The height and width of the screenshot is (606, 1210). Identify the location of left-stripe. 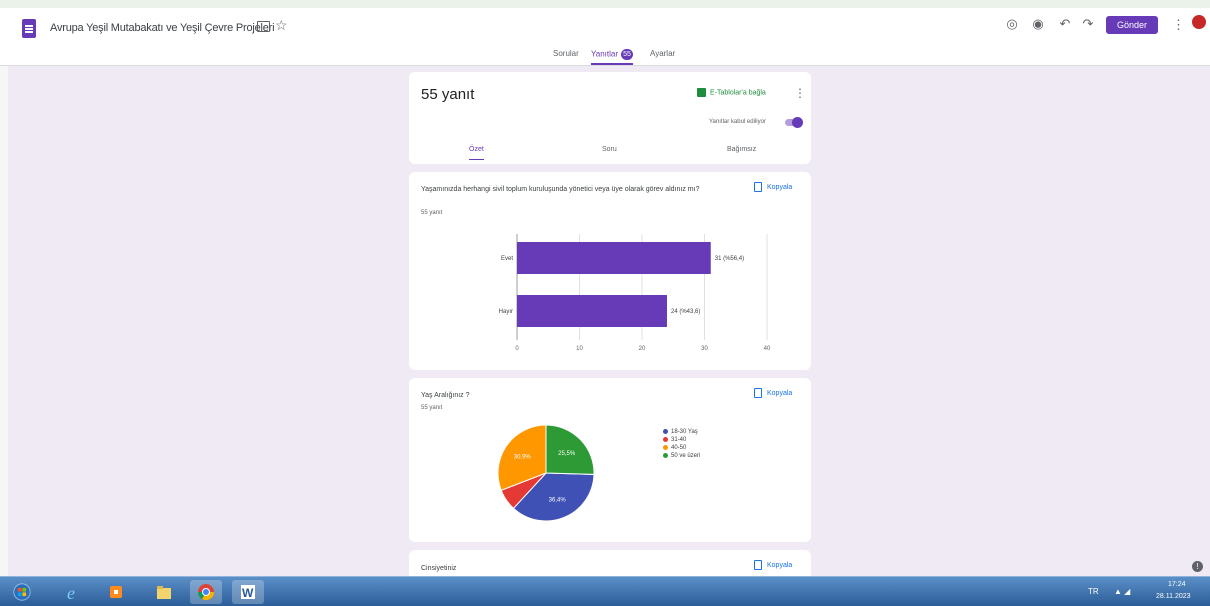
(4, 321).